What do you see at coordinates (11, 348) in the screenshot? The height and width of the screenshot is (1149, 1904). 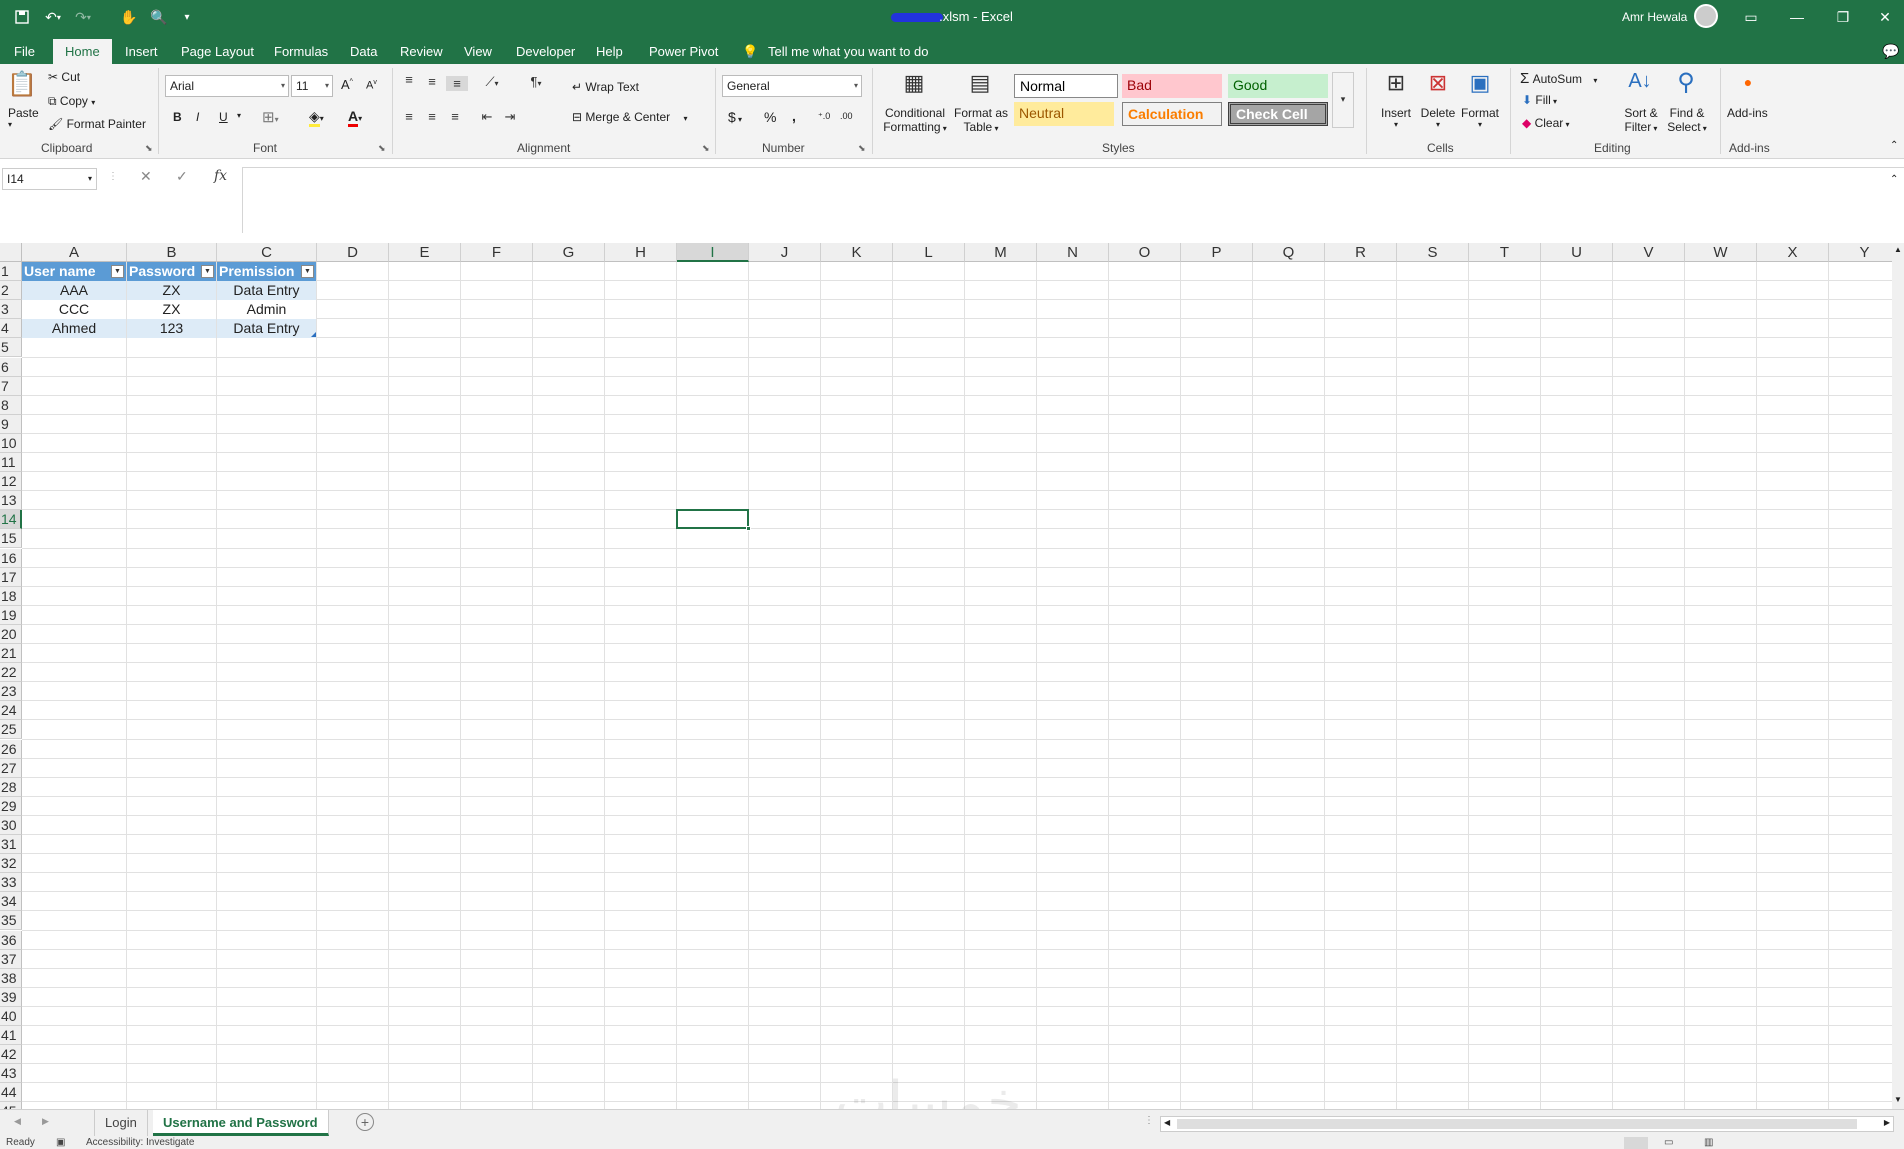 I see `row-header-5: 5` at bounding box center [11, 348].